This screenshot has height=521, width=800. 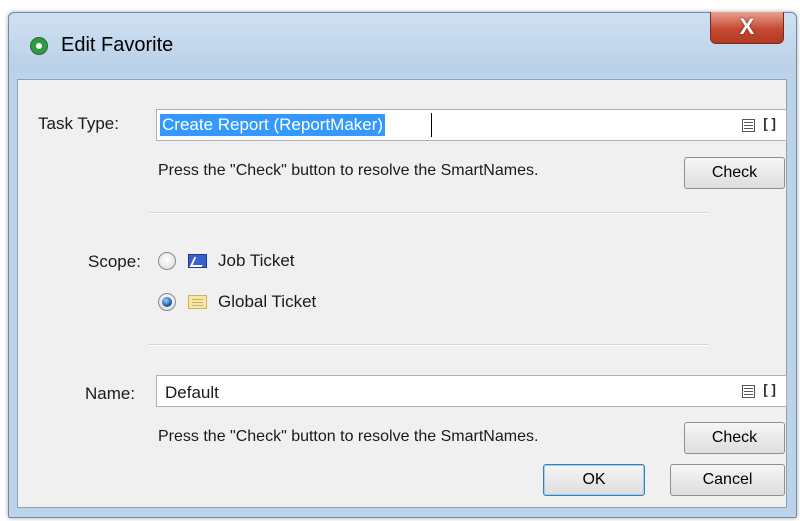 I want to click on name-field: Default [], so click(x=471, y=391).